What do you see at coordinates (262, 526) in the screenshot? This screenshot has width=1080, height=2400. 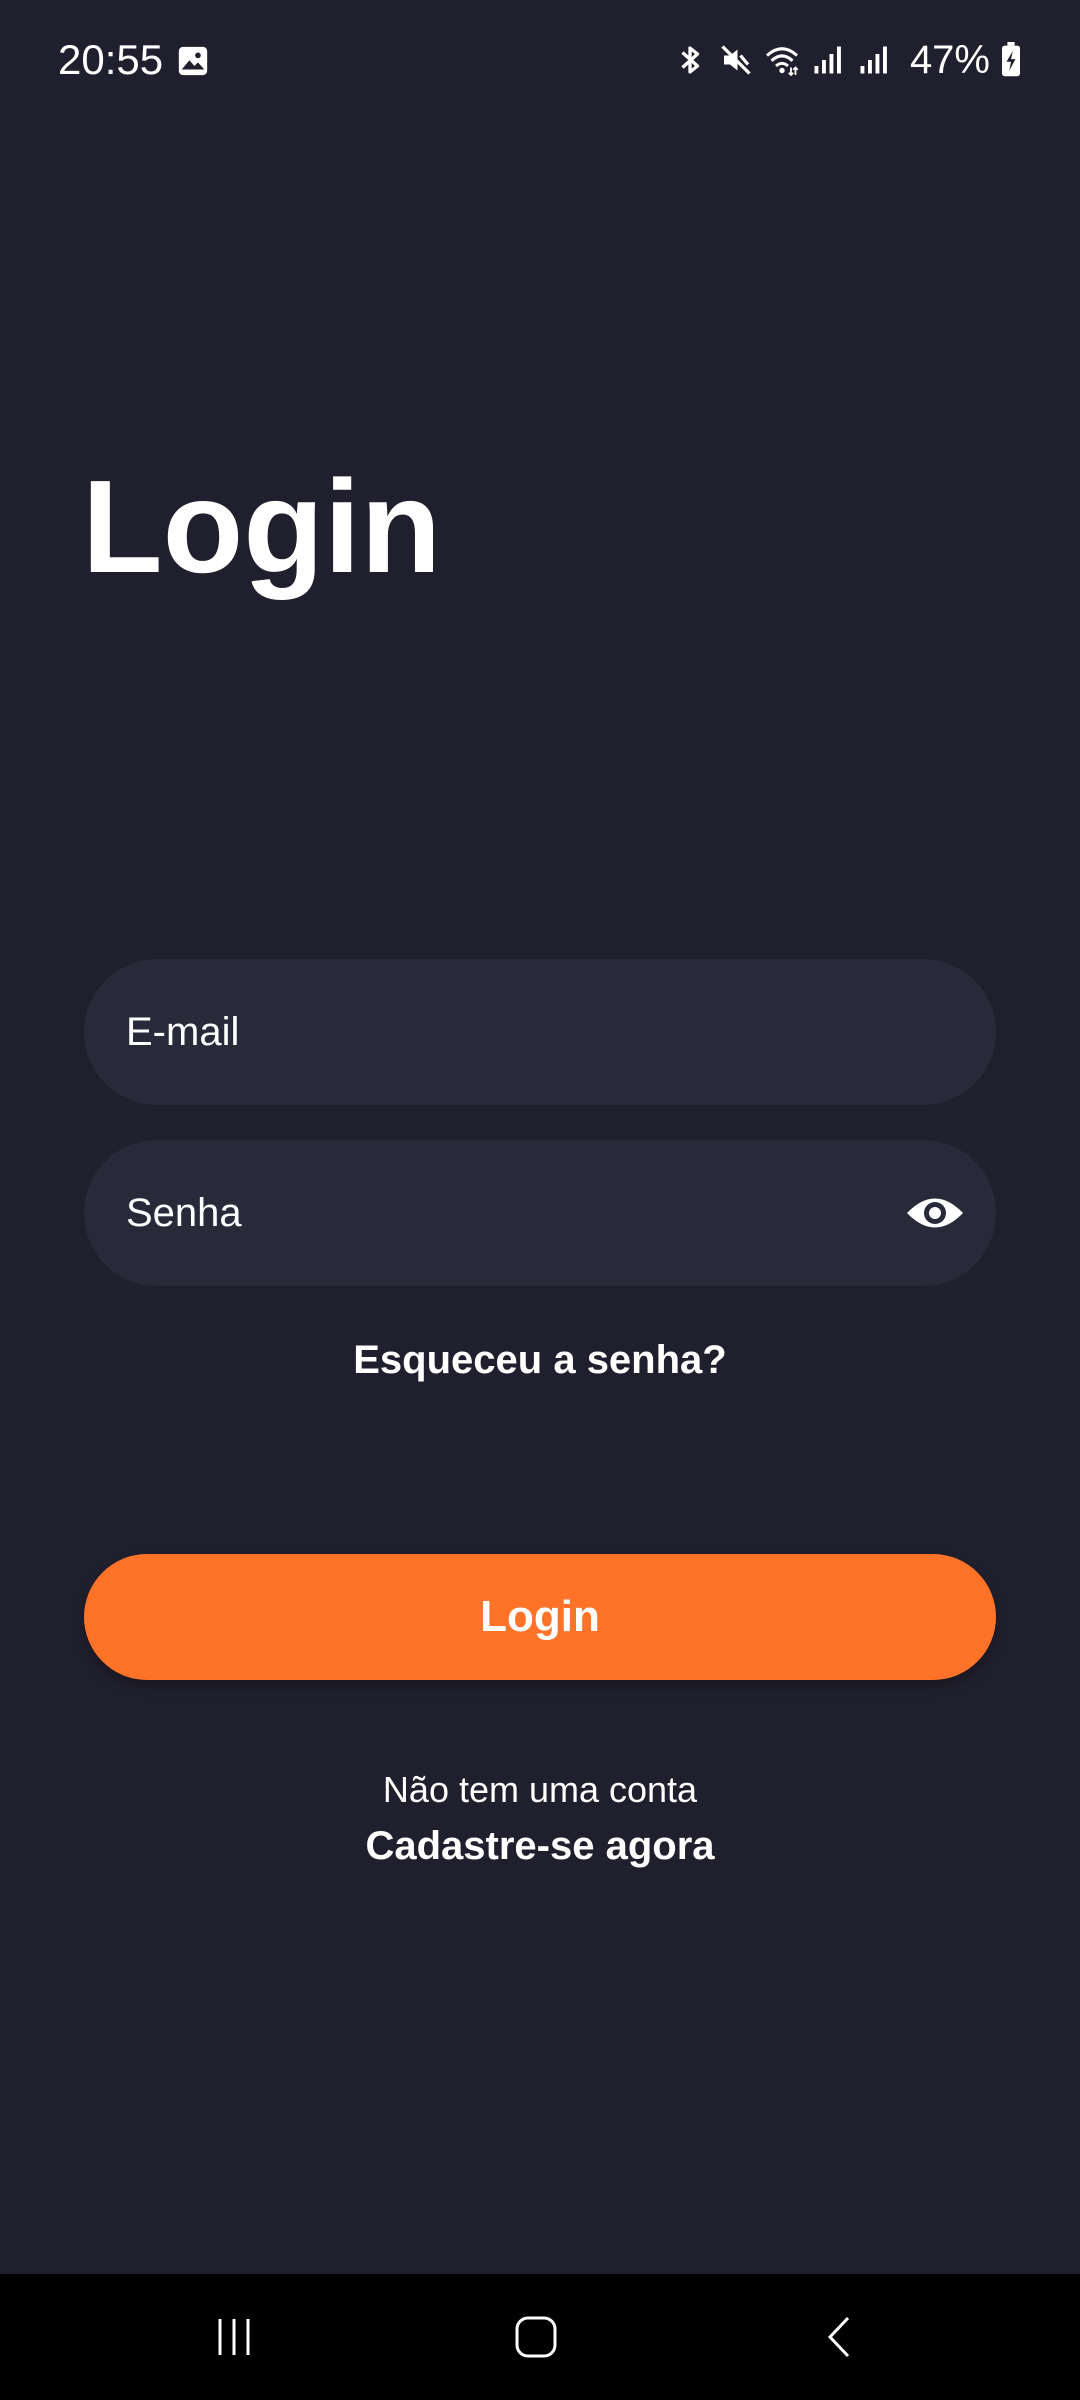 I see `page-title: Login` at bounding box center [262, 526].